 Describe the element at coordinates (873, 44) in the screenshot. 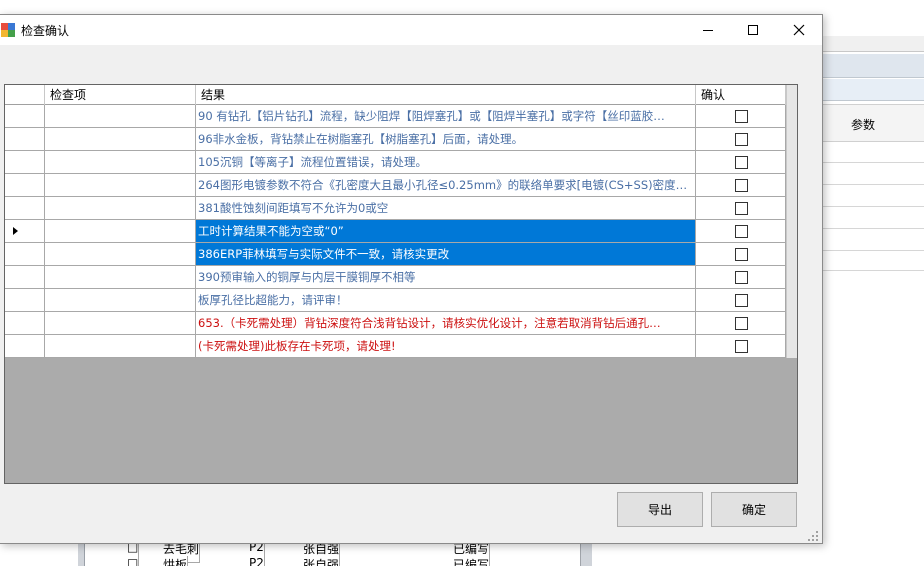

I see `background-toolbar` at that location.